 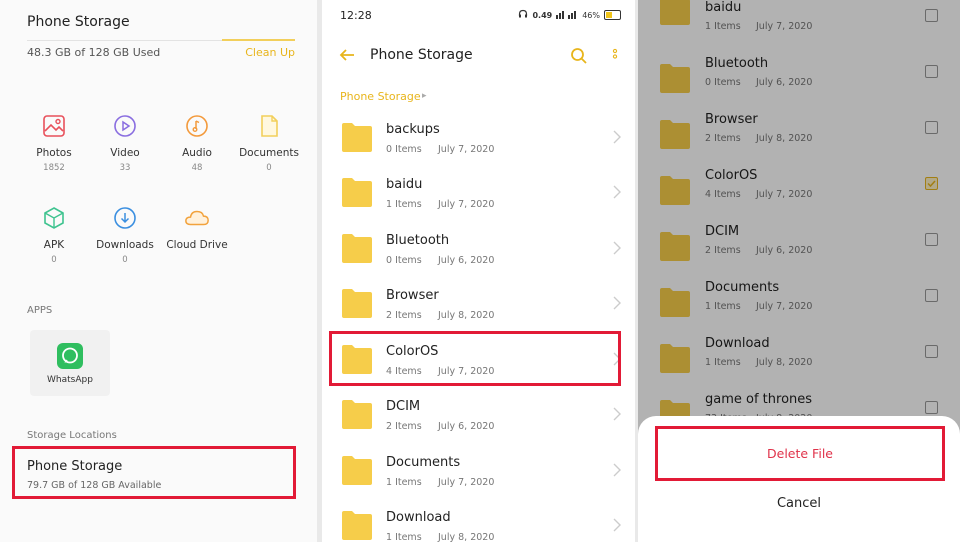 What do you see at coordinates (478, 193) in the screenshot?
I see `folder-row: baidu 1 Items July 7, 2020` at bounding box center [478, 193].